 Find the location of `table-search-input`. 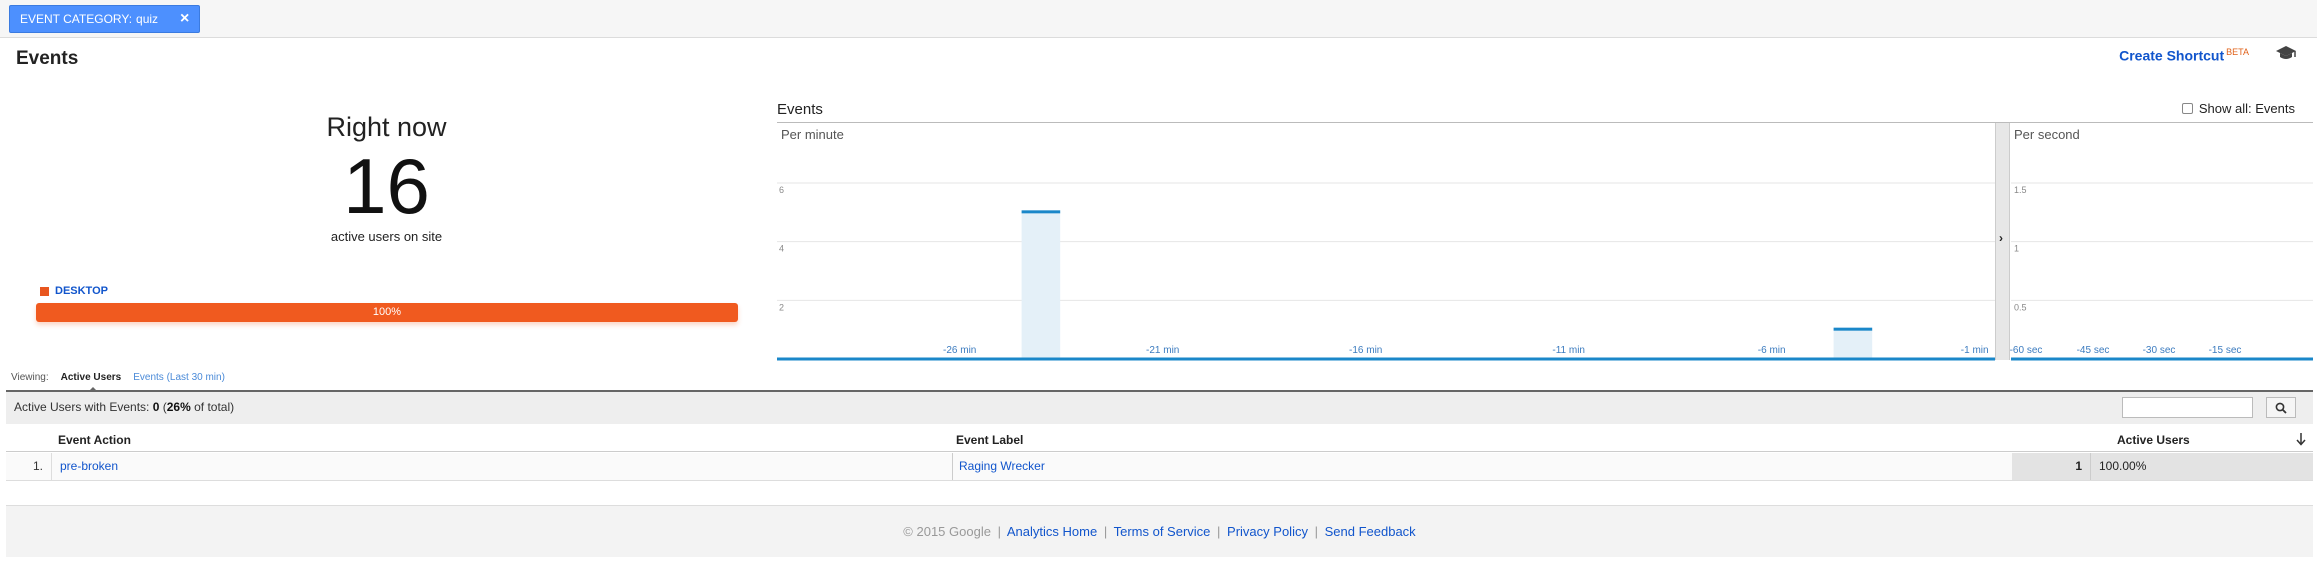

table-search-input is located at coordinates (2187, 407).